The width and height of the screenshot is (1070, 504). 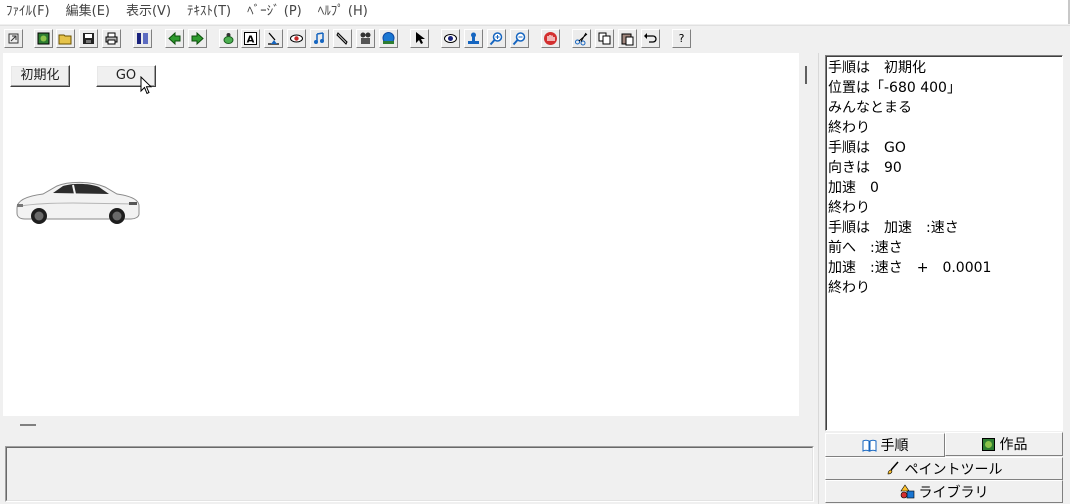 I want to click on tab-procedure: 手順, so click(x=885, y=445).